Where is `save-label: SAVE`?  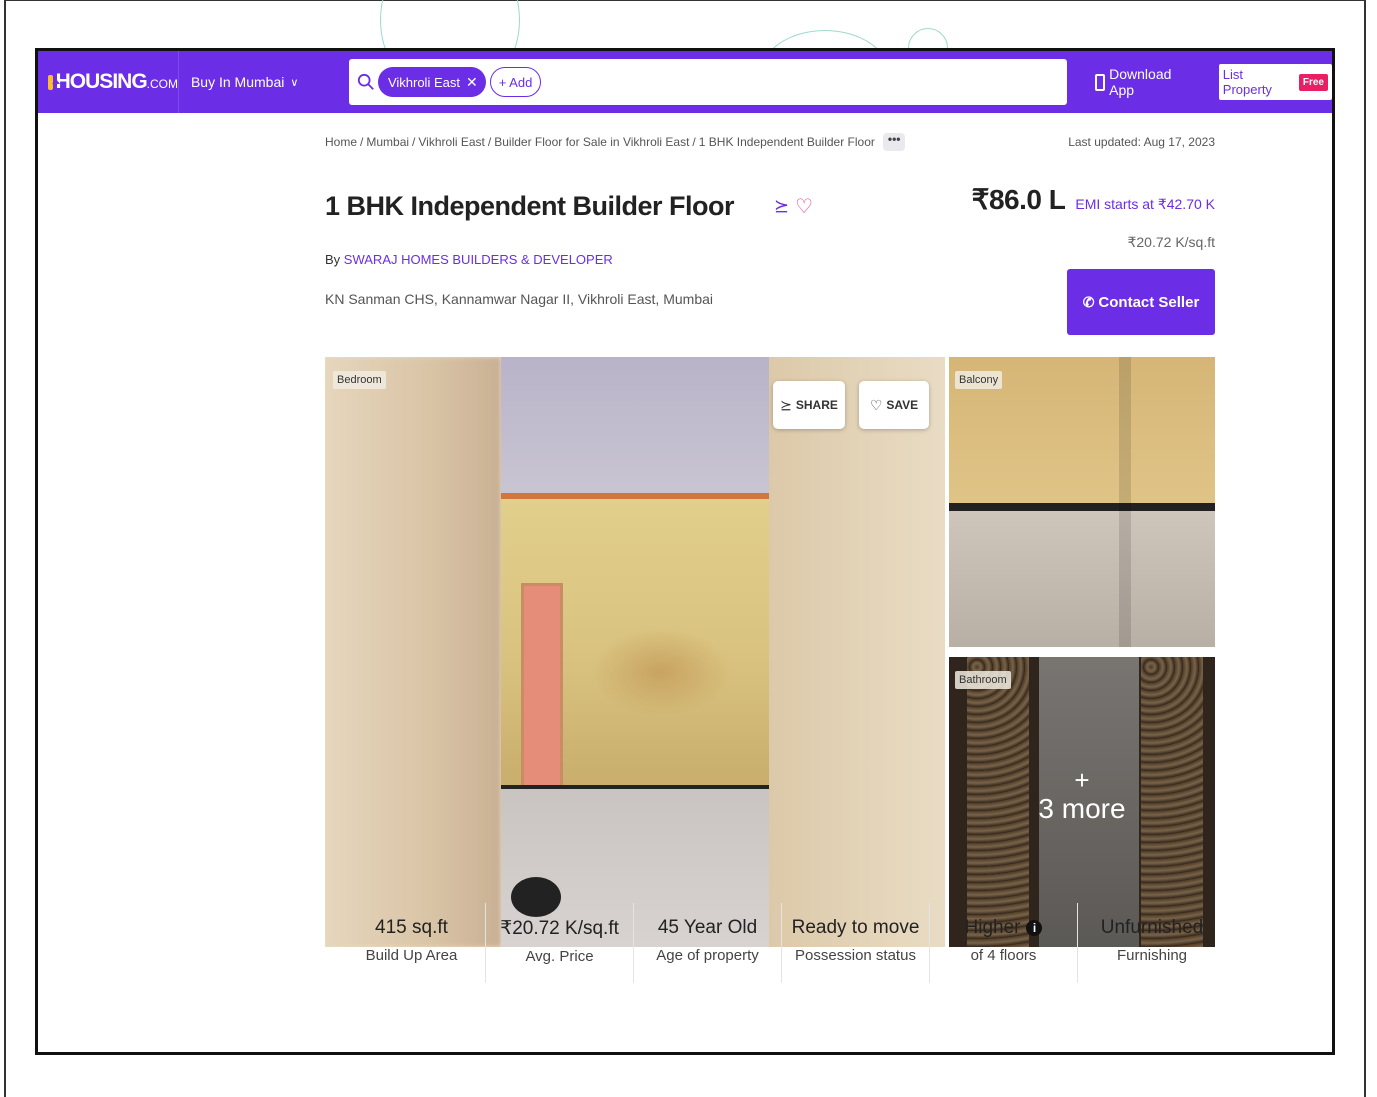
save-label: SAVE is located at coordinates (902, 405).